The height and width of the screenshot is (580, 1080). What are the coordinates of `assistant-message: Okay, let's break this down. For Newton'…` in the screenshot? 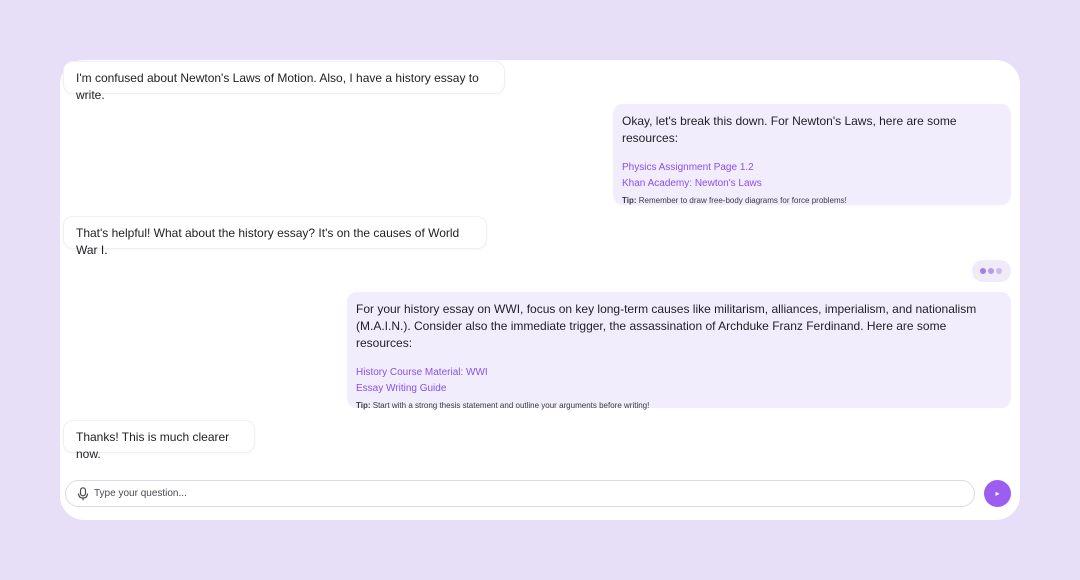 It's located at (812, 154).